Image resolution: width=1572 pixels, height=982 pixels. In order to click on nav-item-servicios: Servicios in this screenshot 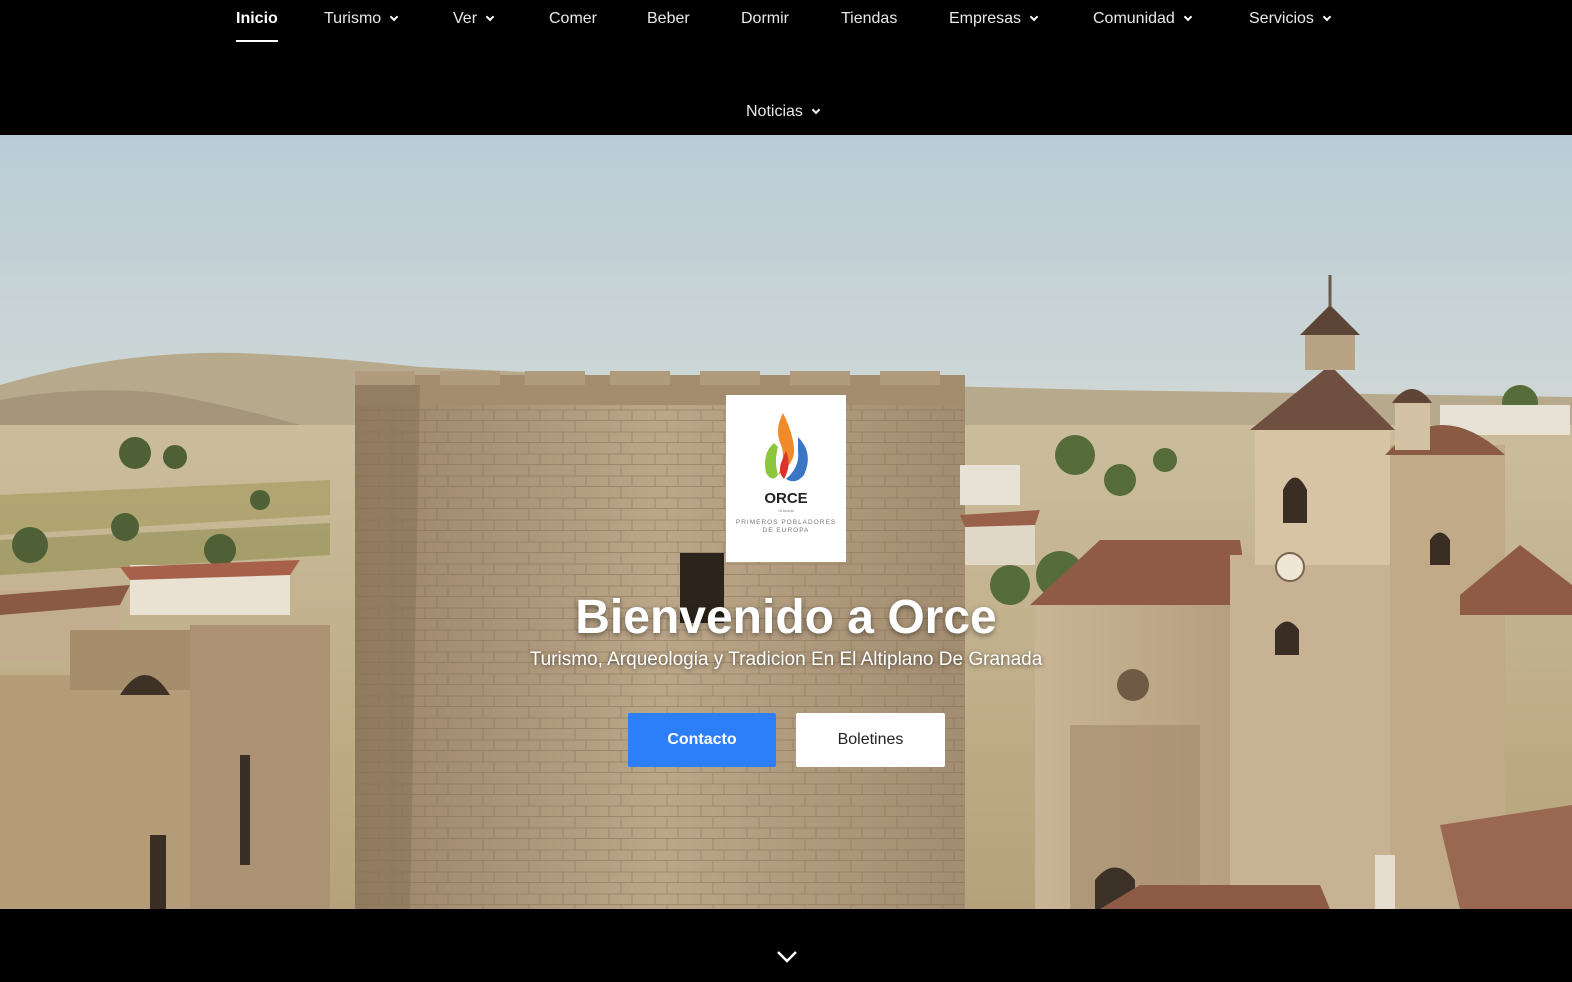, I will do `click(1290, 19)`.